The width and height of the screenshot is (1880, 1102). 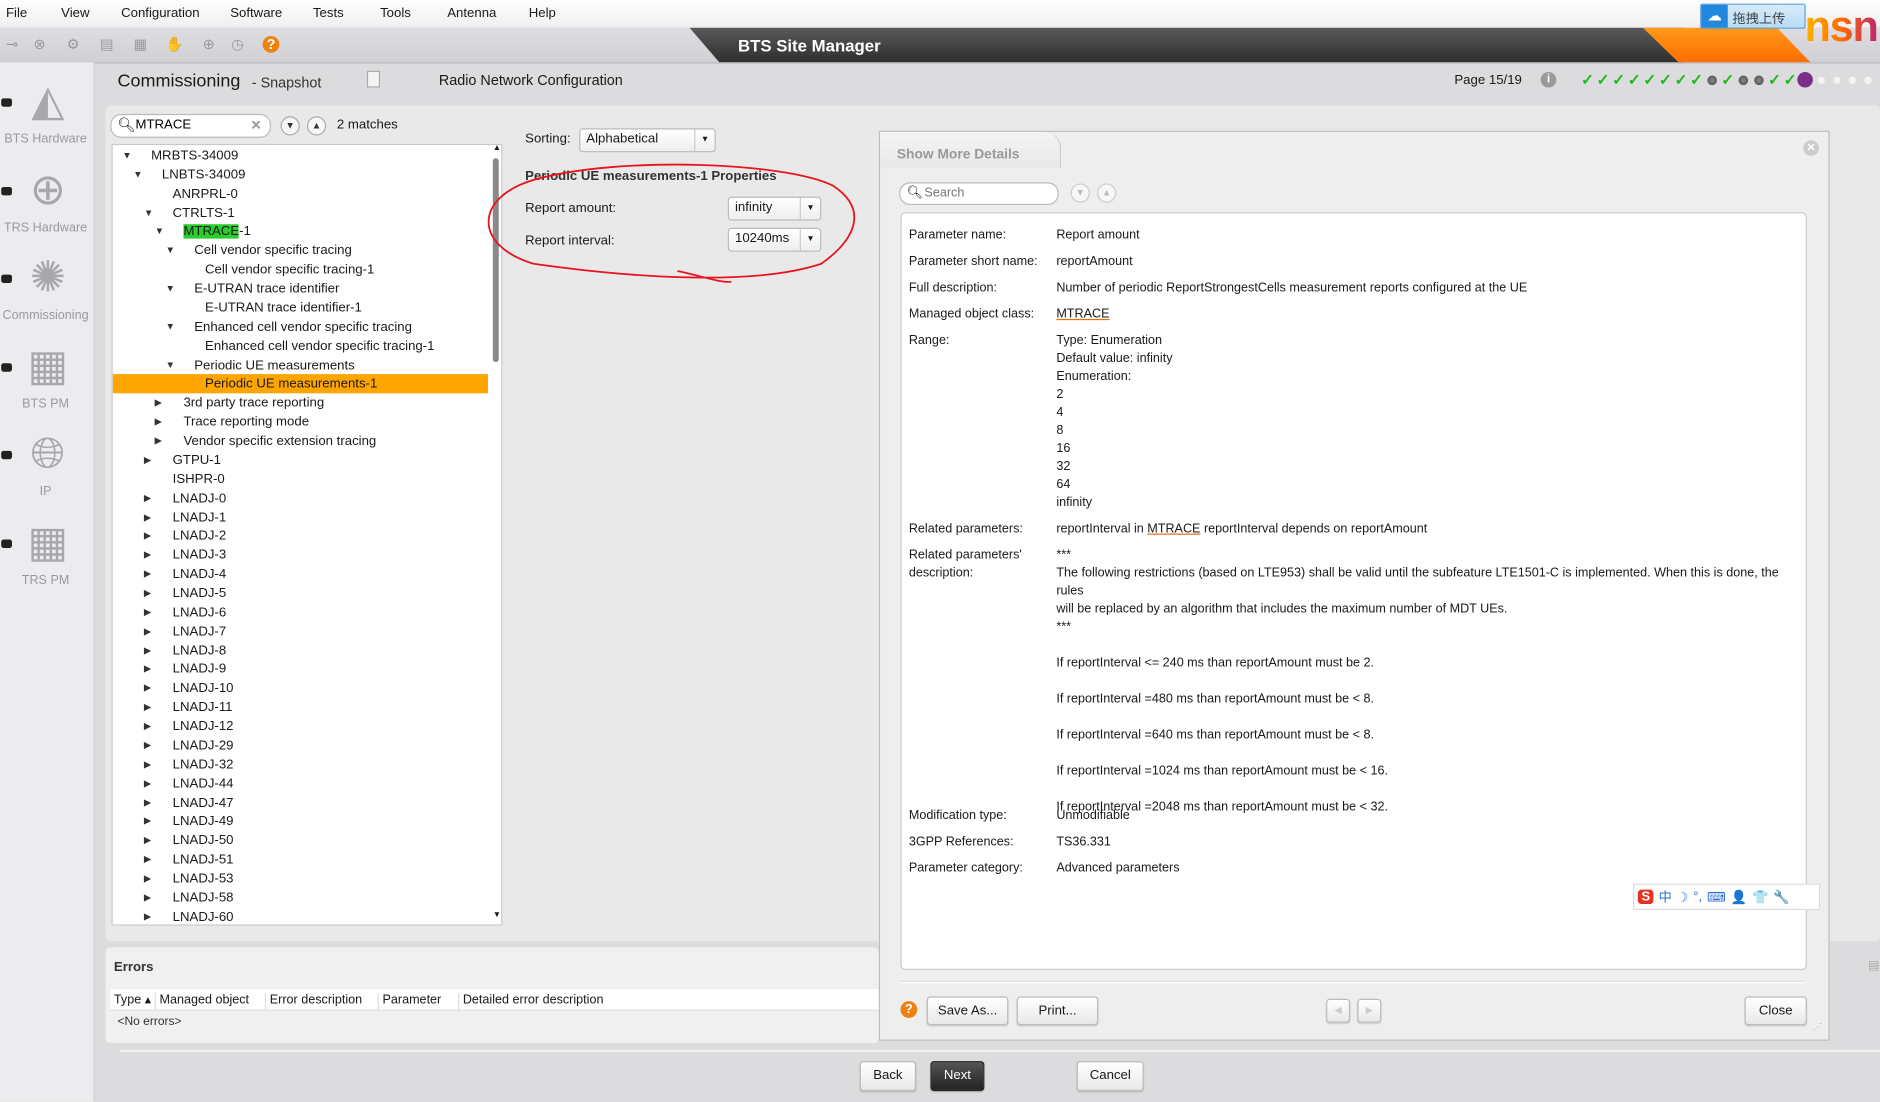 What do you see at coordinates (300, 897) in the screenshot?
I see `tree-item: ▶ LNADJ-58` at bounding box center [300, 897].